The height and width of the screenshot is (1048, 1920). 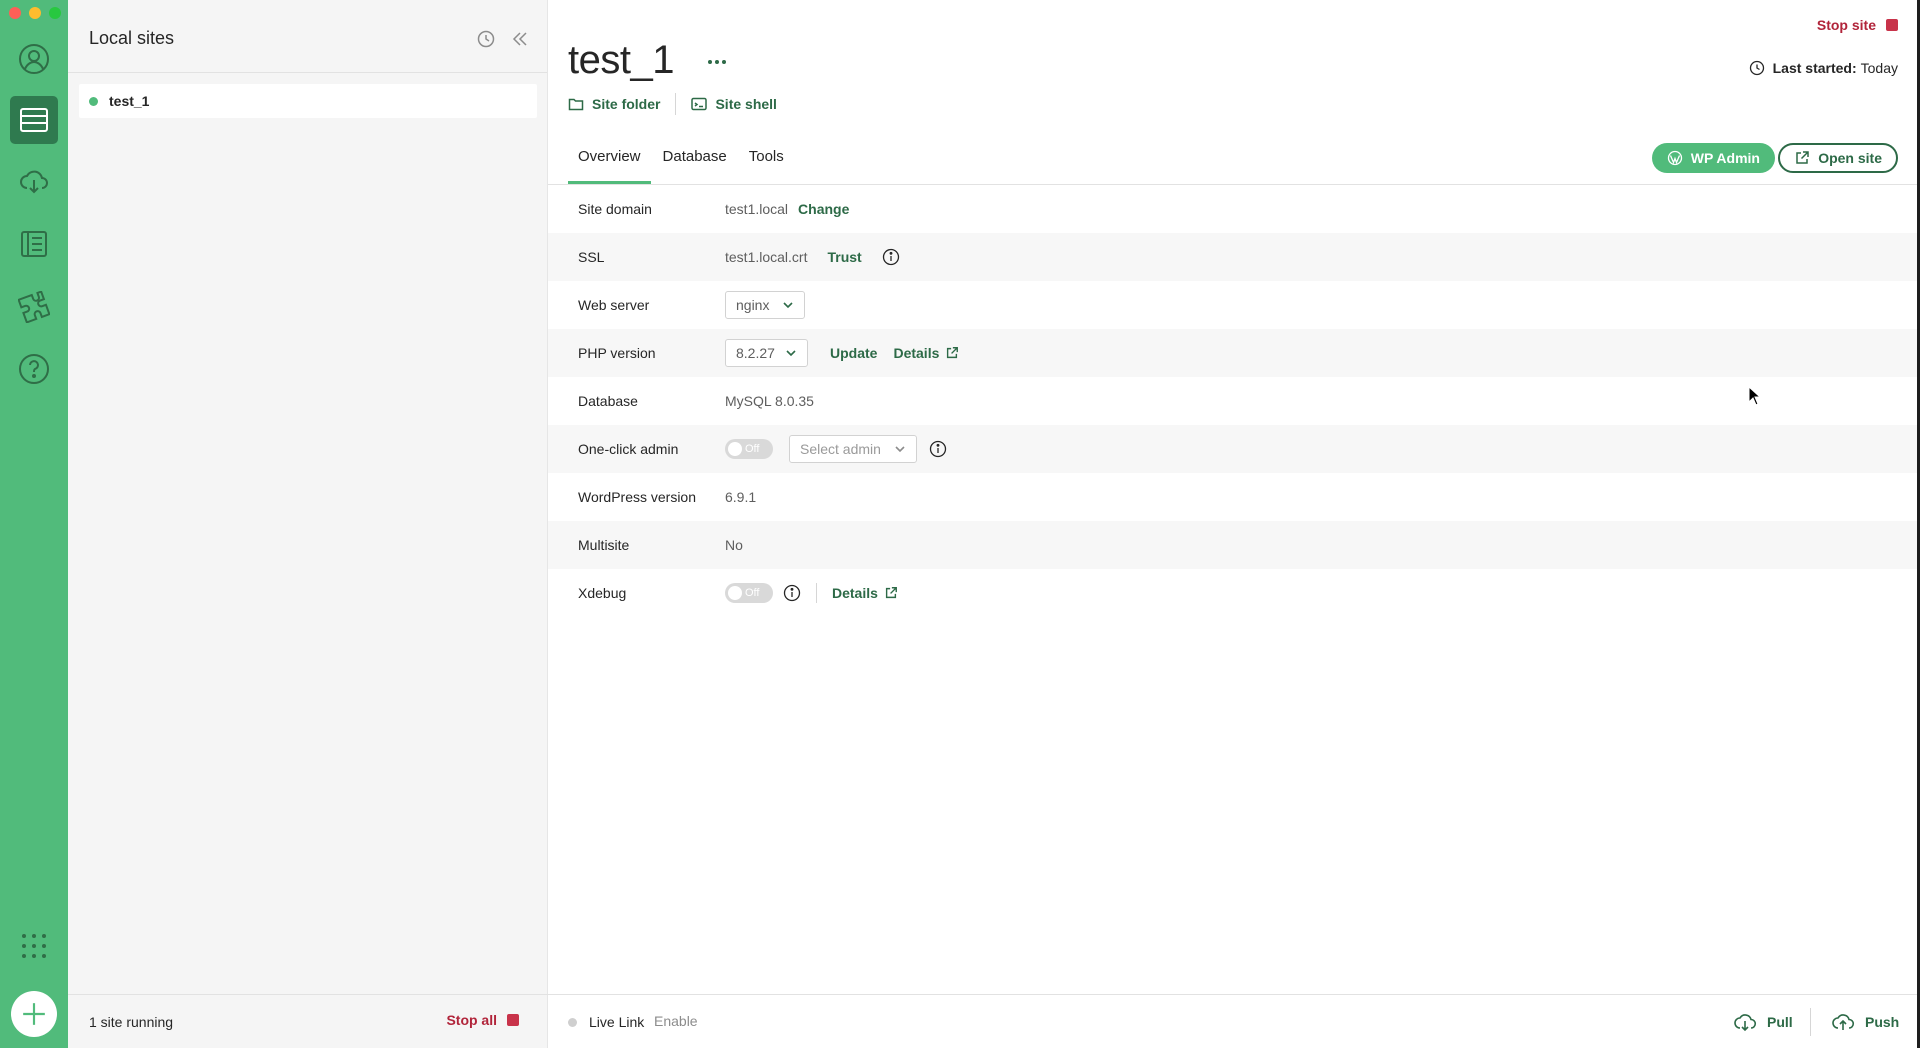 What do you see at coordinates (812, 257) in the screenshot?
I see `row-value: test1.local.crt Trust` at bounding box center [812, 257].